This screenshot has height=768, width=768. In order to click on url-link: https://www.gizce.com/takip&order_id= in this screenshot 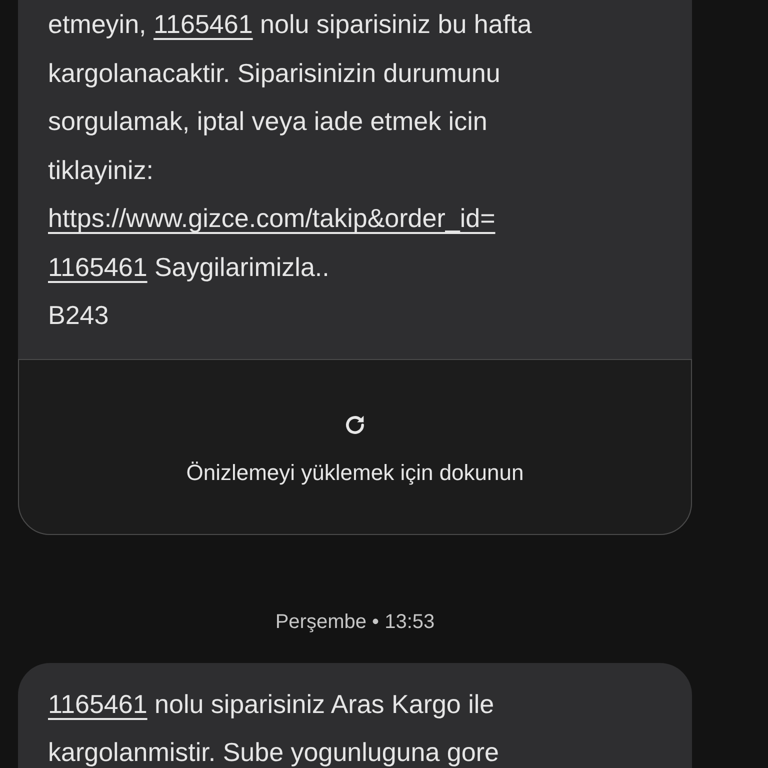, I will do `click(272, 218)`.